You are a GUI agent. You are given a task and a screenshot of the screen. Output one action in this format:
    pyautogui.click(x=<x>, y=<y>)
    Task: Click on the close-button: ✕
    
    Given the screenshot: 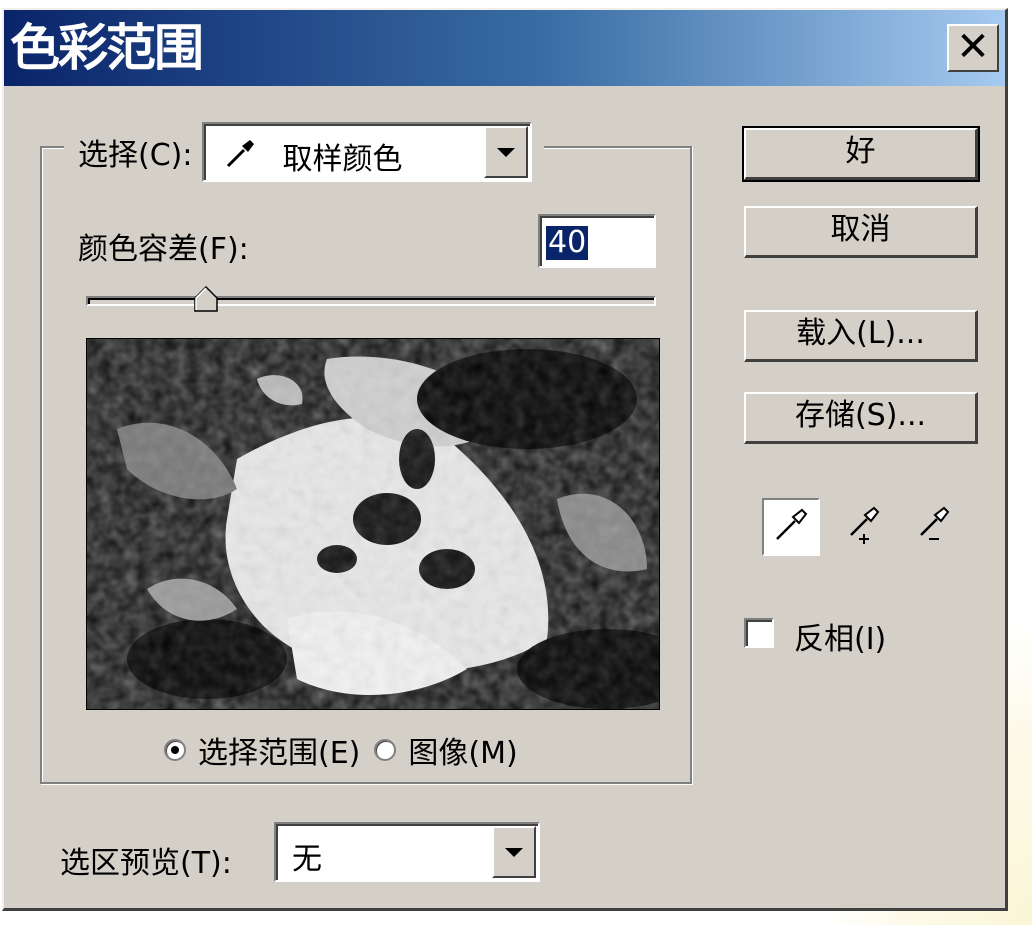 What is the action you would take?
    pyautogui.click(x=973, y=48)
    